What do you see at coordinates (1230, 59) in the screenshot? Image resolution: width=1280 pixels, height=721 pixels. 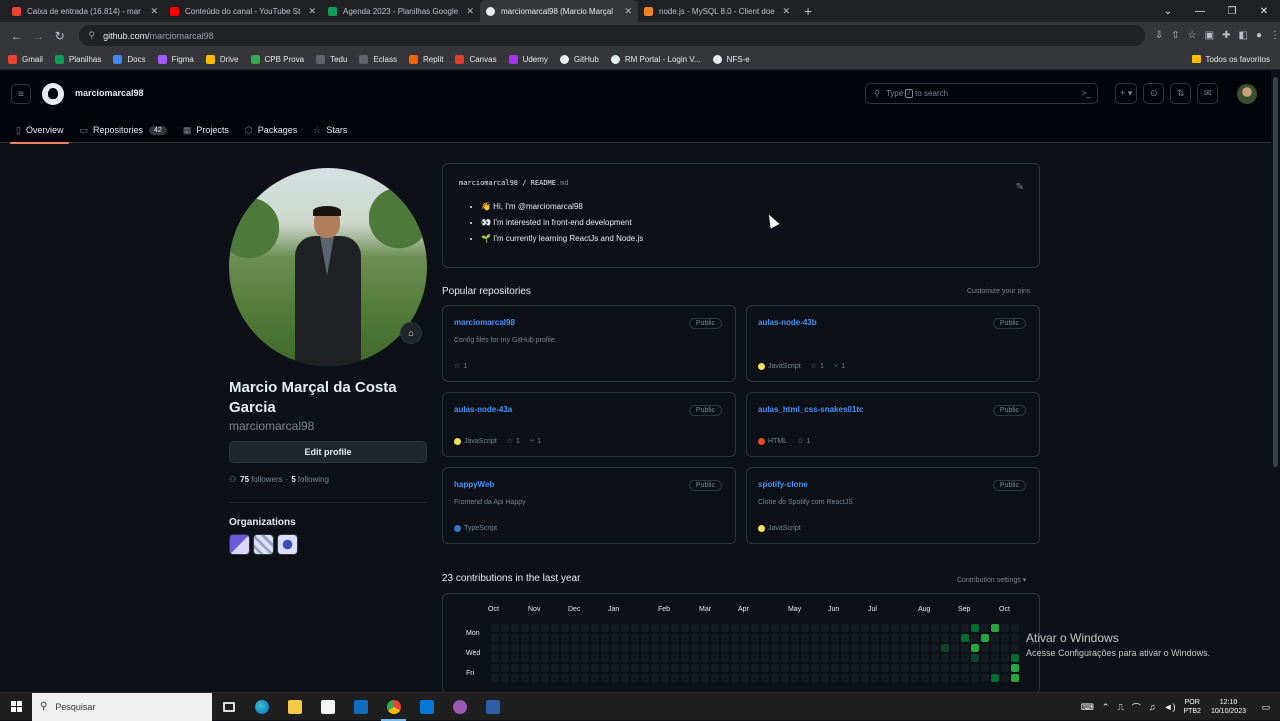 I see `all-bookmarks-folder: Todos os favoritos` at bounding box center [1230, 59].